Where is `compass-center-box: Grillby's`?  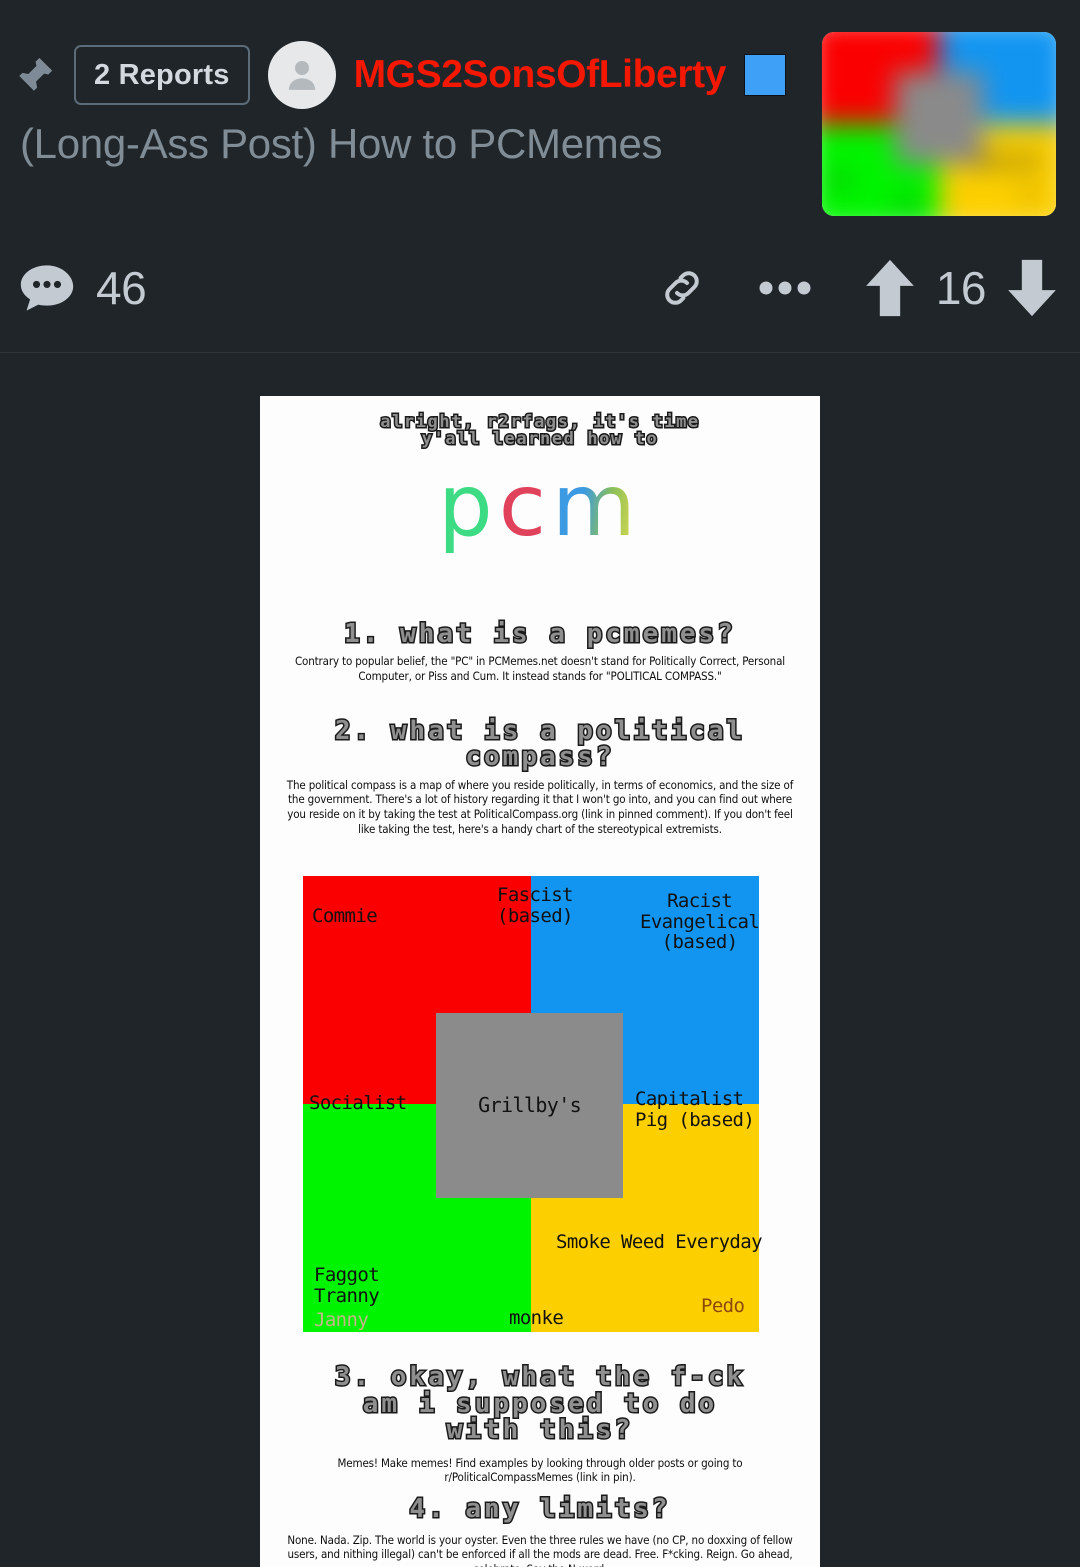
compass-center-box: Grillby's is located at coordinates (530, 1105).